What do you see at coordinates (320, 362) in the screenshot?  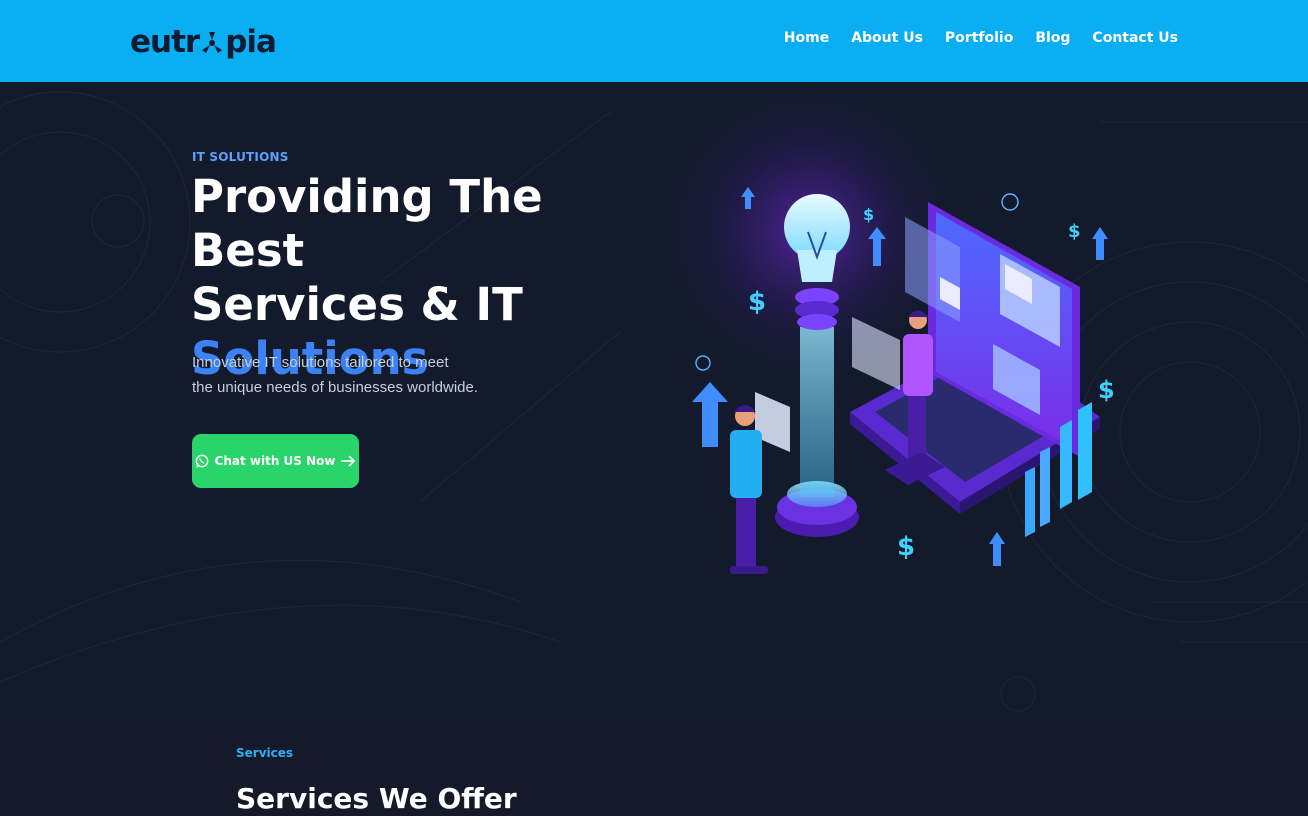 I see `hero-subtext-line1: Innovative IT solutions tailored to meet` at bounding box center [320, 362].